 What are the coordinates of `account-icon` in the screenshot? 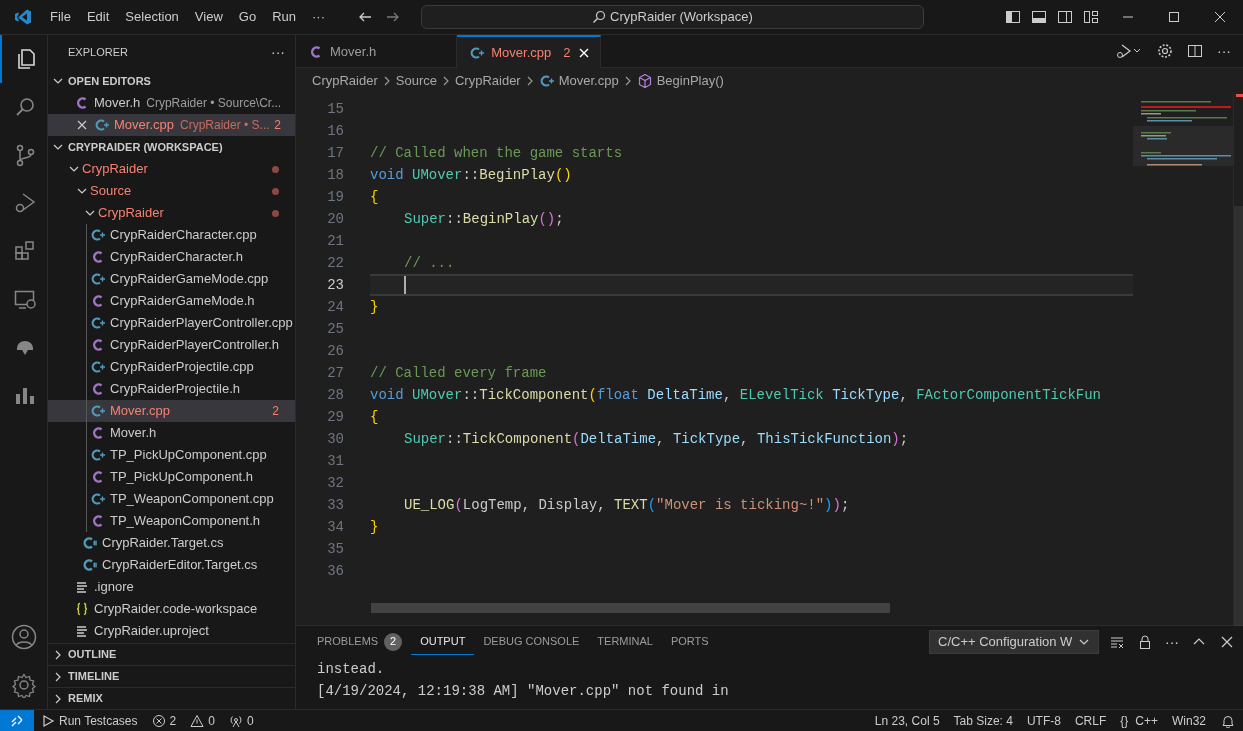 It's located at (23, 637).